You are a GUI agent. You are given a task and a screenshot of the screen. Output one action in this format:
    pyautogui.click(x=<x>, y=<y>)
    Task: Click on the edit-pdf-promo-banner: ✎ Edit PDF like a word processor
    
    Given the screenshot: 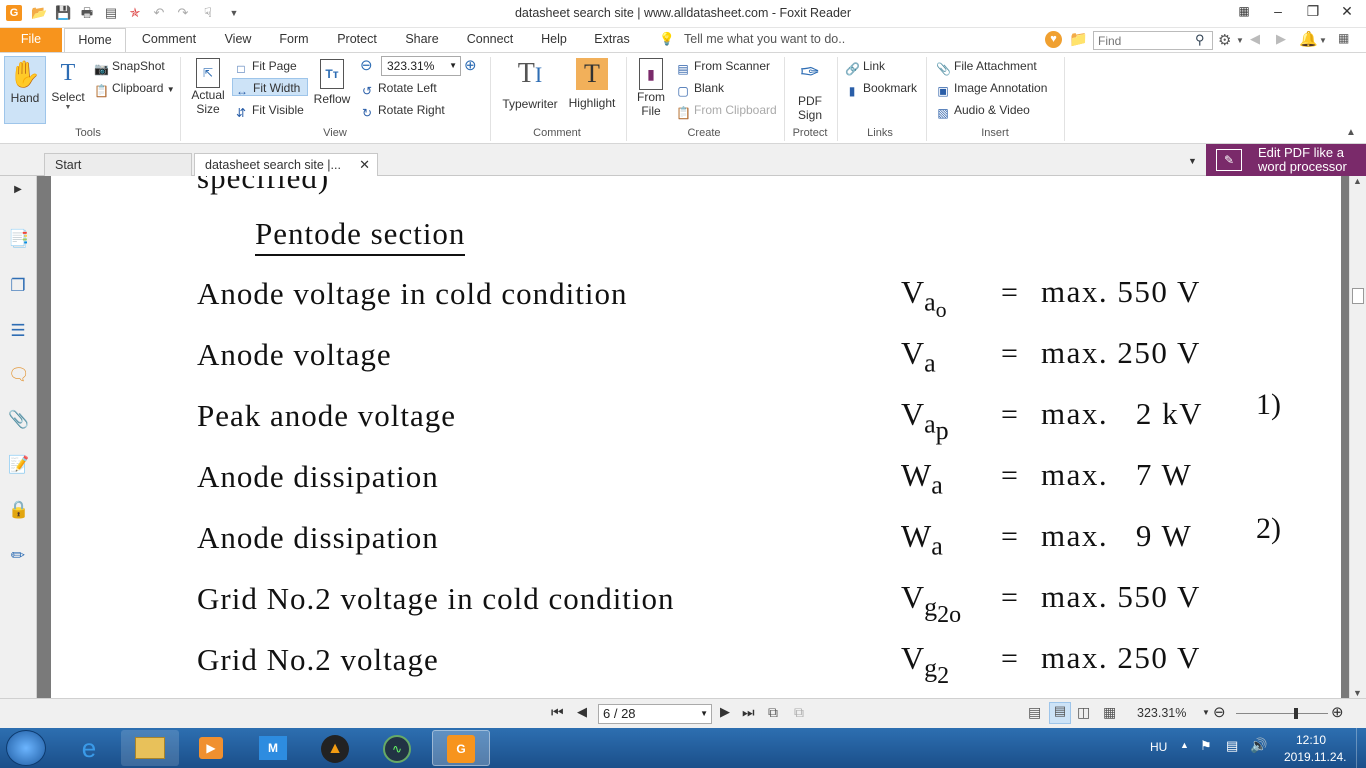 What is the action you would take?
    pyautogui.click(x=1286, y=160)
    